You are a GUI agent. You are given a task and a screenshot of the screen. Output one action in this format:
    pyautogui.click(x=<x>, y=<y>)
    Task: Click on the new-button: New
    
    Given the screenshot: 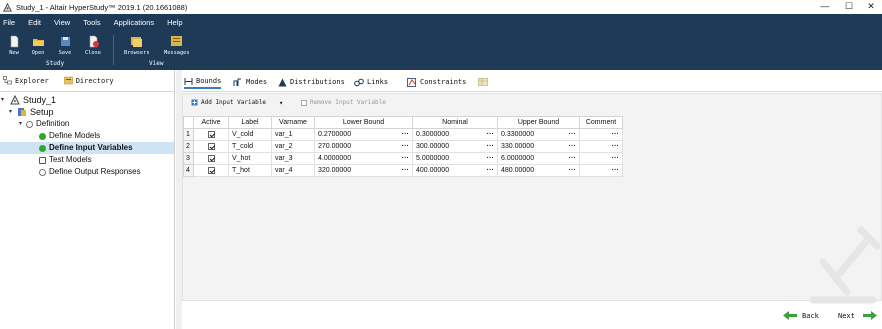 What is the action you would take?
    pyautogui.click(x=14, y=45)
    